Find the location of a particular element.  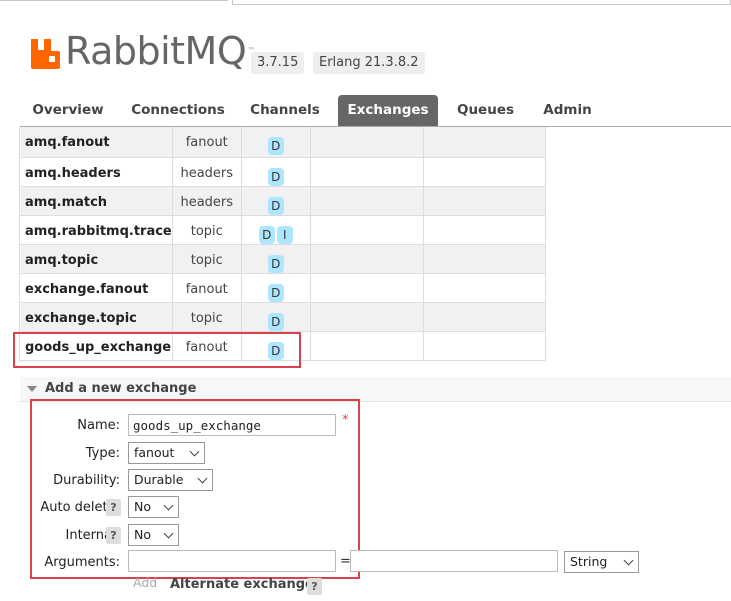

table-row: amq.fanout fanout D is located at coordinates (282, 142).